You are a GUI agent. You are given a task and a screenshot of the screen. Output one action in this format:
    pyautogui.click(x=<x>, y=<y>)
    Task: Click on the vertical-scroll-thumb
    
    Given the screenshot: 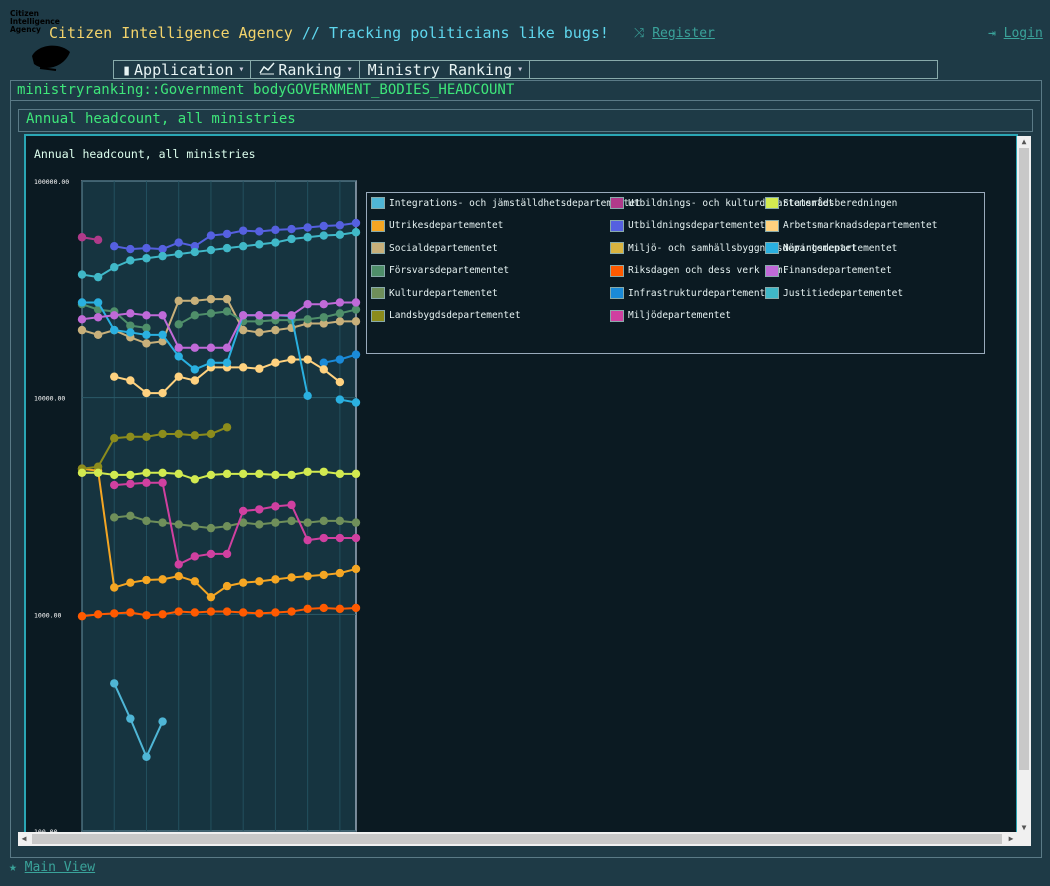 What is the action you would take?
    pyautogui.click(x=1024, y=459)
    